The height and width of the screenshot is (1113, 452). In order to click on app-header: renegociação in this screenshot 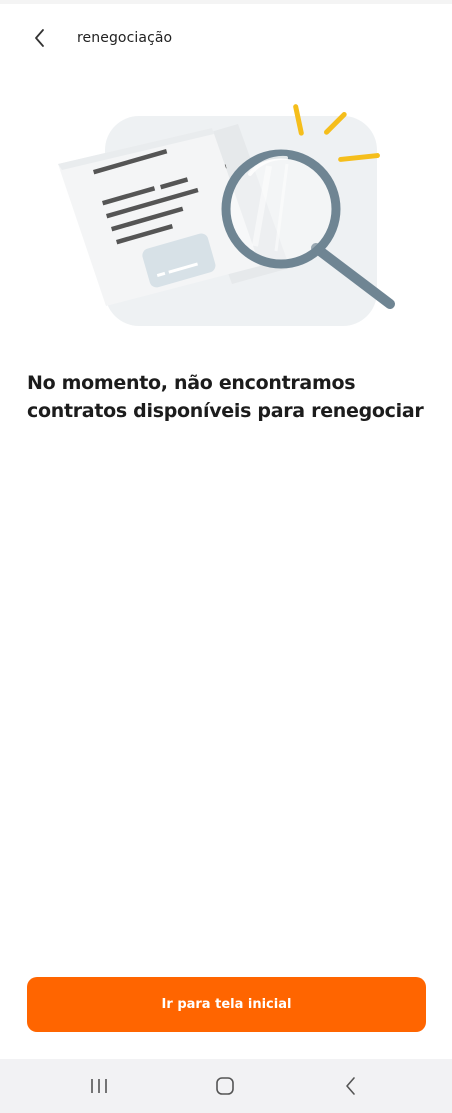, I will do `click(226, 36)`.